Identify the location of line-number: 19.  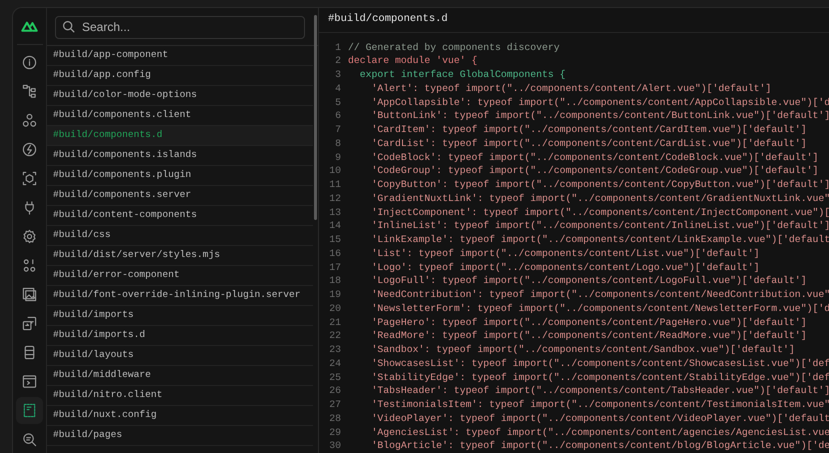
(334, 295).